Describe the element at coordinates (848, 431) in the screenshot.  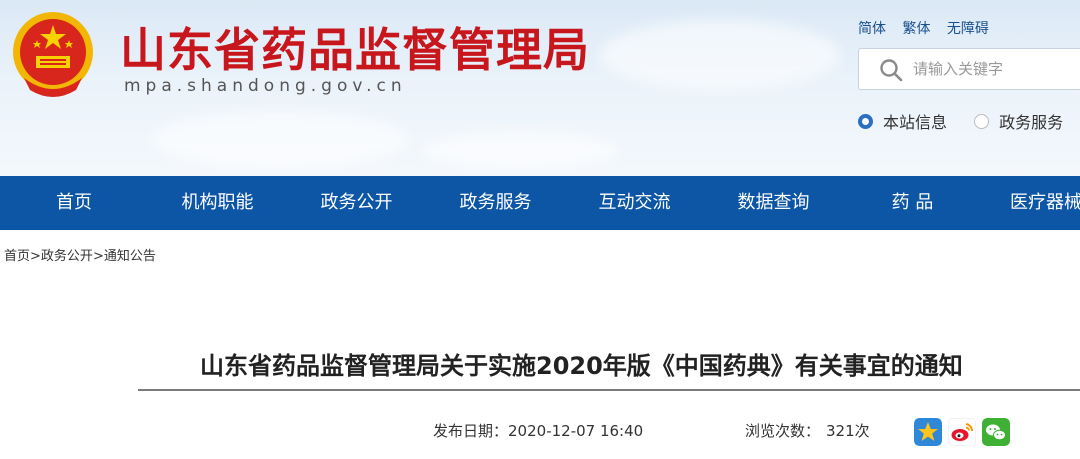
I see `view-count-value: 321次` at that location.